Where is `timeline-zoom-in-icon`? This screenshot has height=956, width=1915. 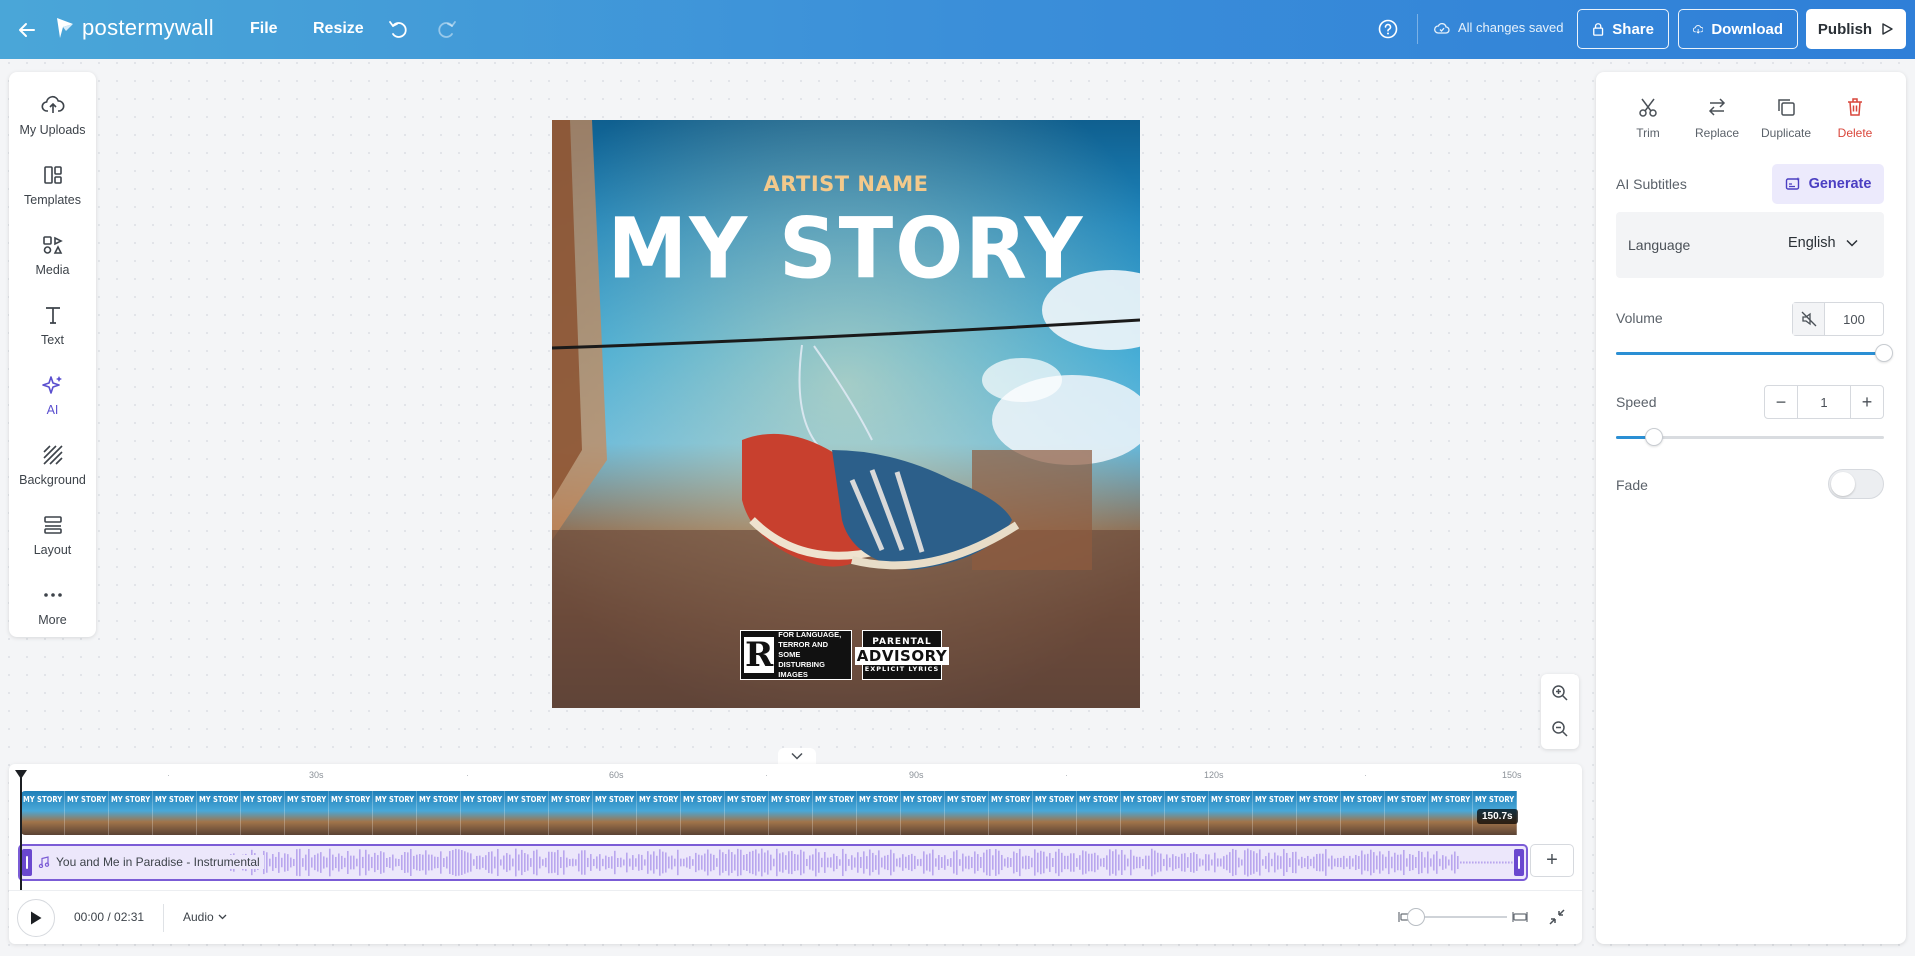
timeline-zoom-in-icon is located at coordinates (1520, 917).